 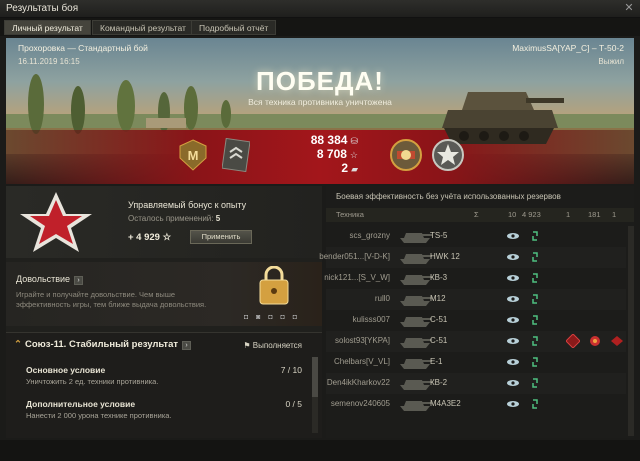 I want to click on player-name: nick121...[S_V_W], so click(x=357, y=277).